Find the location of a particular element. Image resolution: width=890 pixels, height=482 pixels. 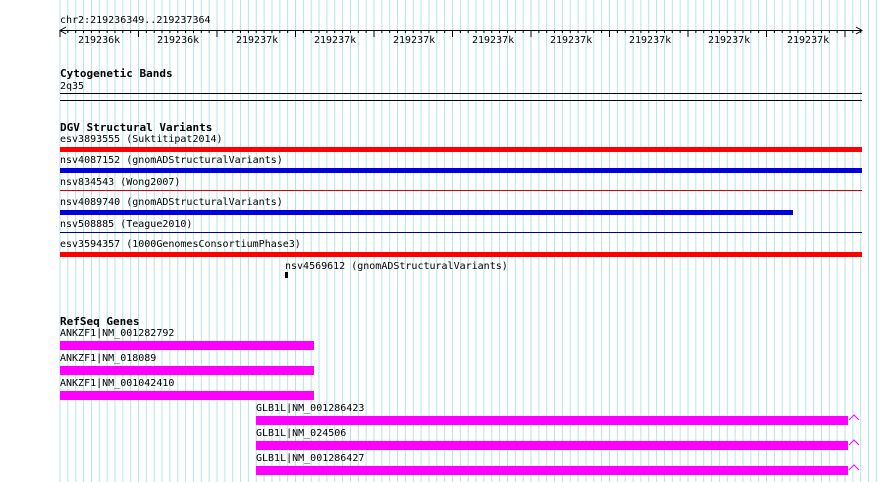

cytoband-label: 2q35 is located at coordinates (72, 86).